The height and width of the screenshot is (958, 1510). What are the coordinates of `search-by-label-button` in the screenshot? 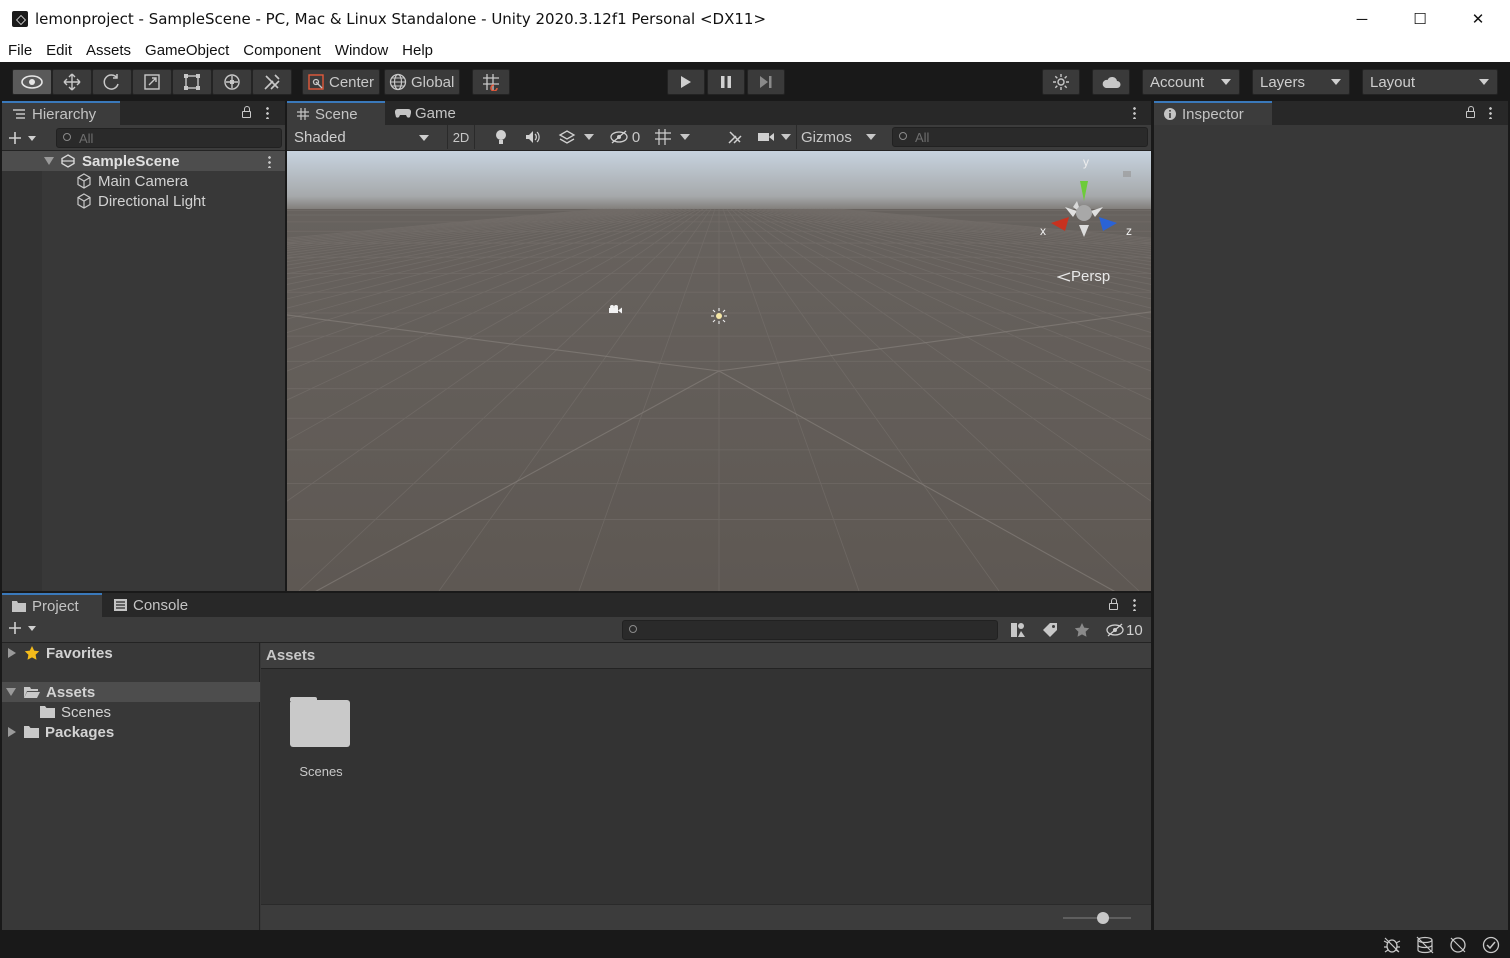 It's located at (1050, 630).